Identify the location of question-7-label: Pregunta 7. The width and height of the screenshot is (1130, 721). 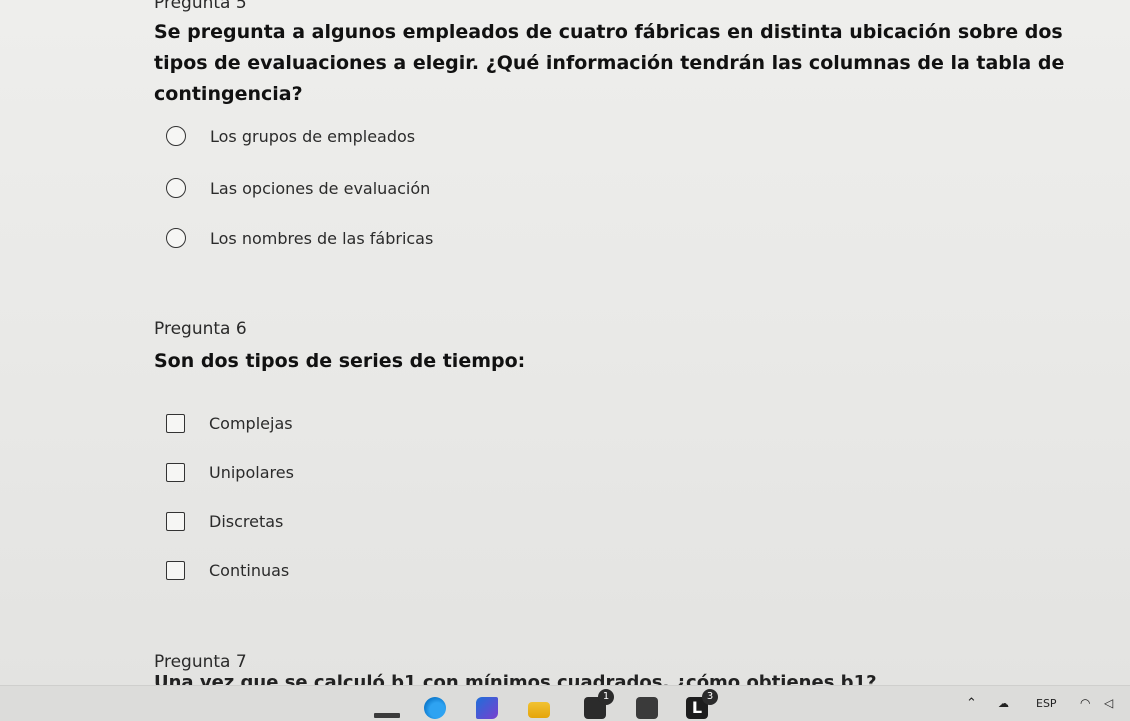
(200, 662).